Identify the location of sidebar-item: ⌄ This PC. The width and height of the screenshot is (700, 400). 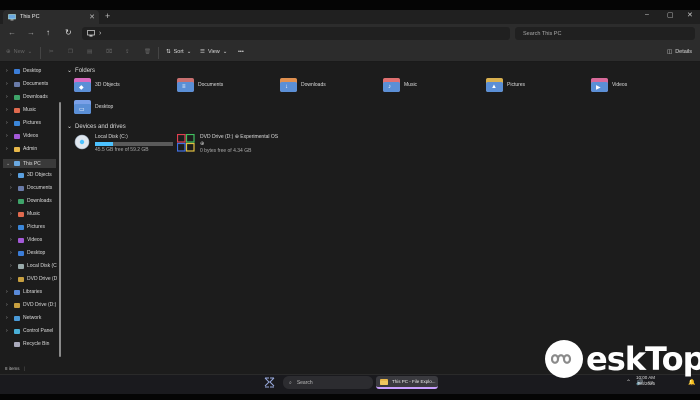
(29, 163).